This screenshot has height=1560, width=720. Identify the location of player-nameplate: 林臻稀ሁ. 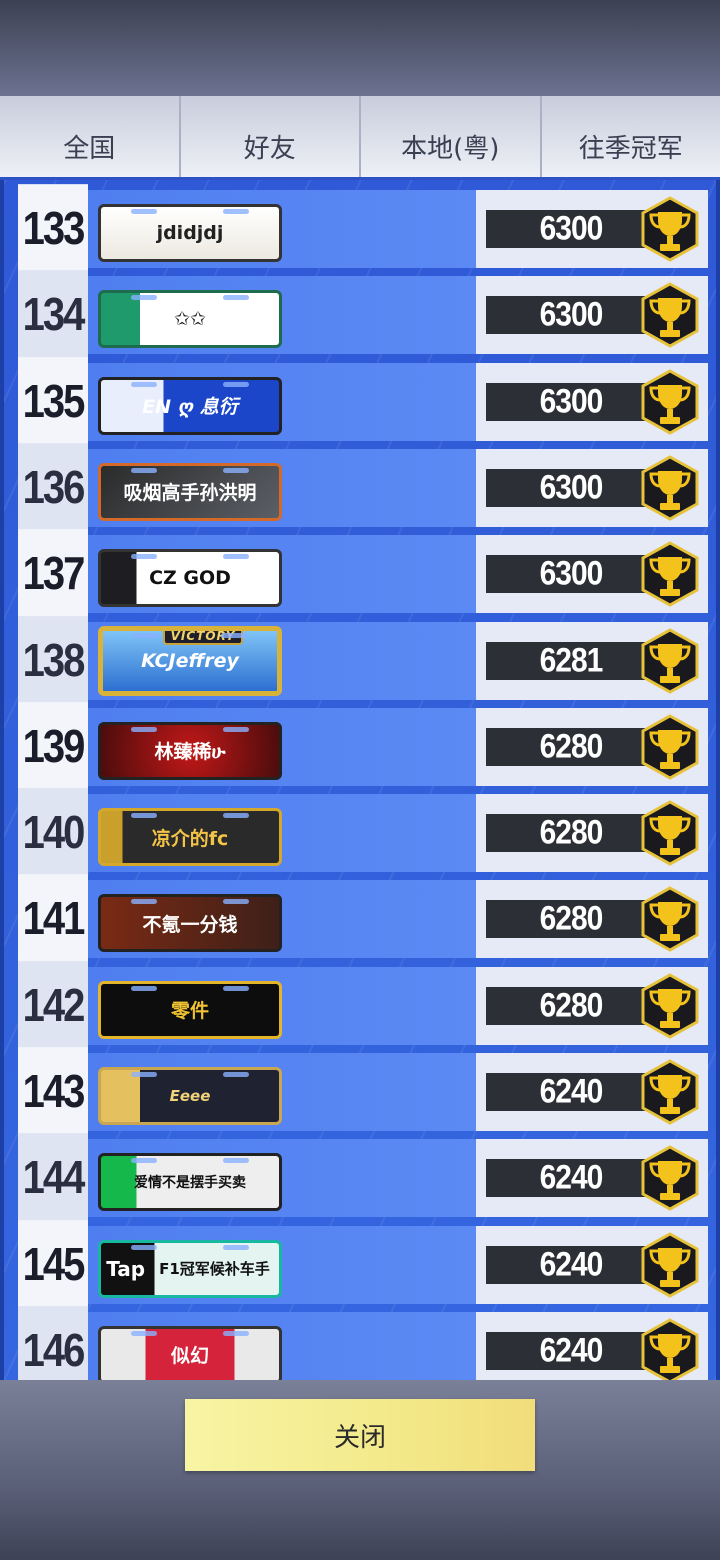
(190, 750).